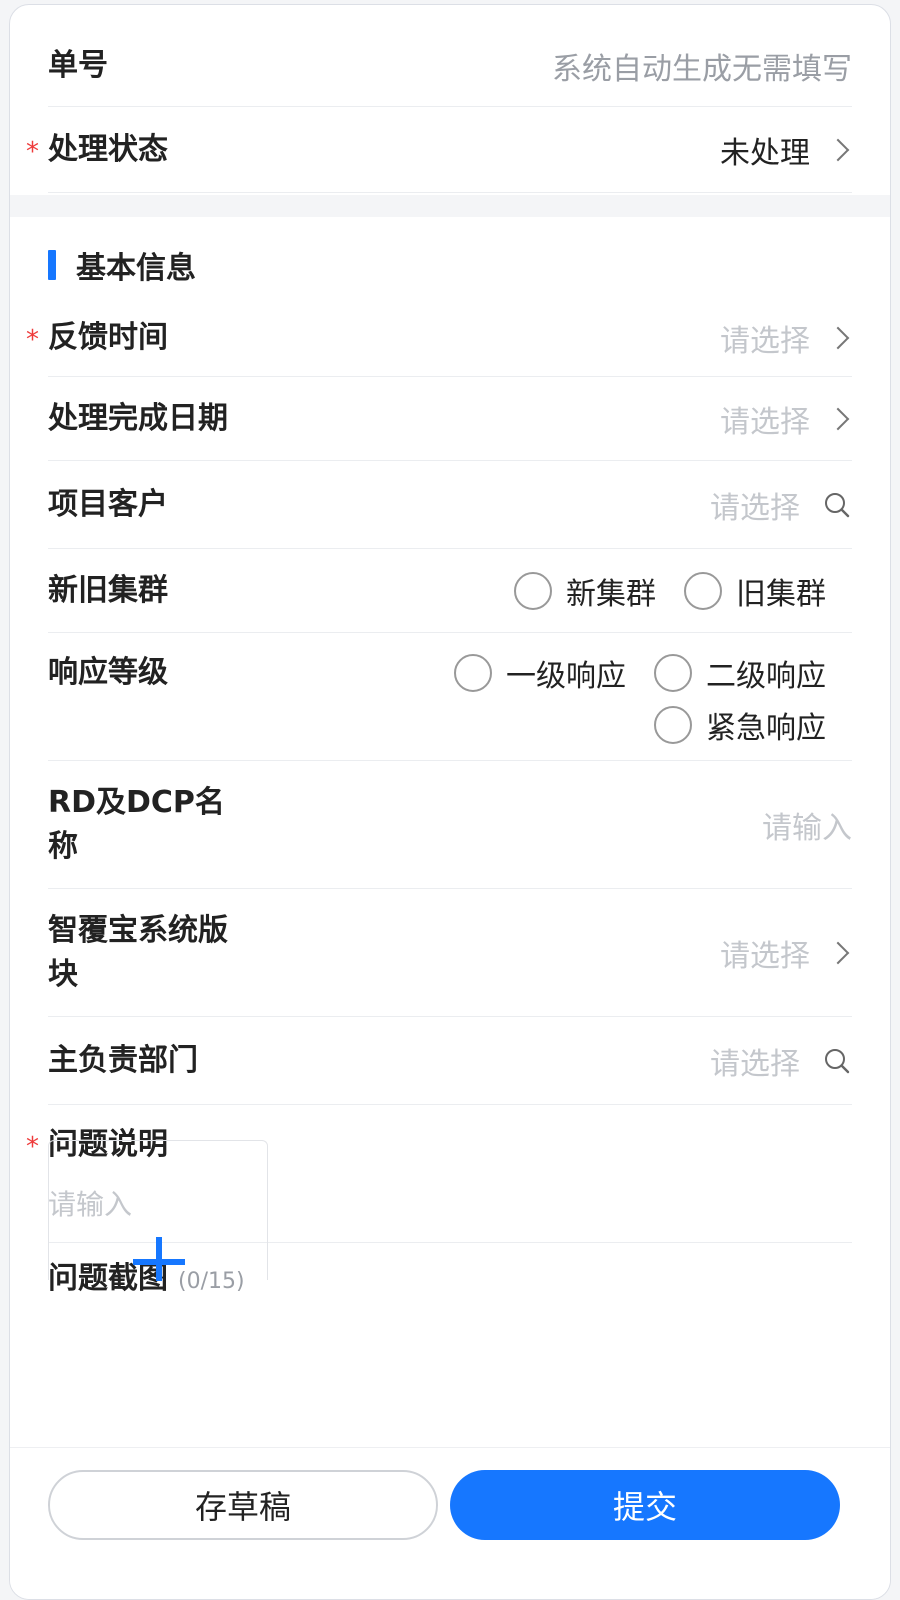  Describe the element at coordinates (611, 594) in the screenshot. I see `cluster-option-label: 新集群` at that location.